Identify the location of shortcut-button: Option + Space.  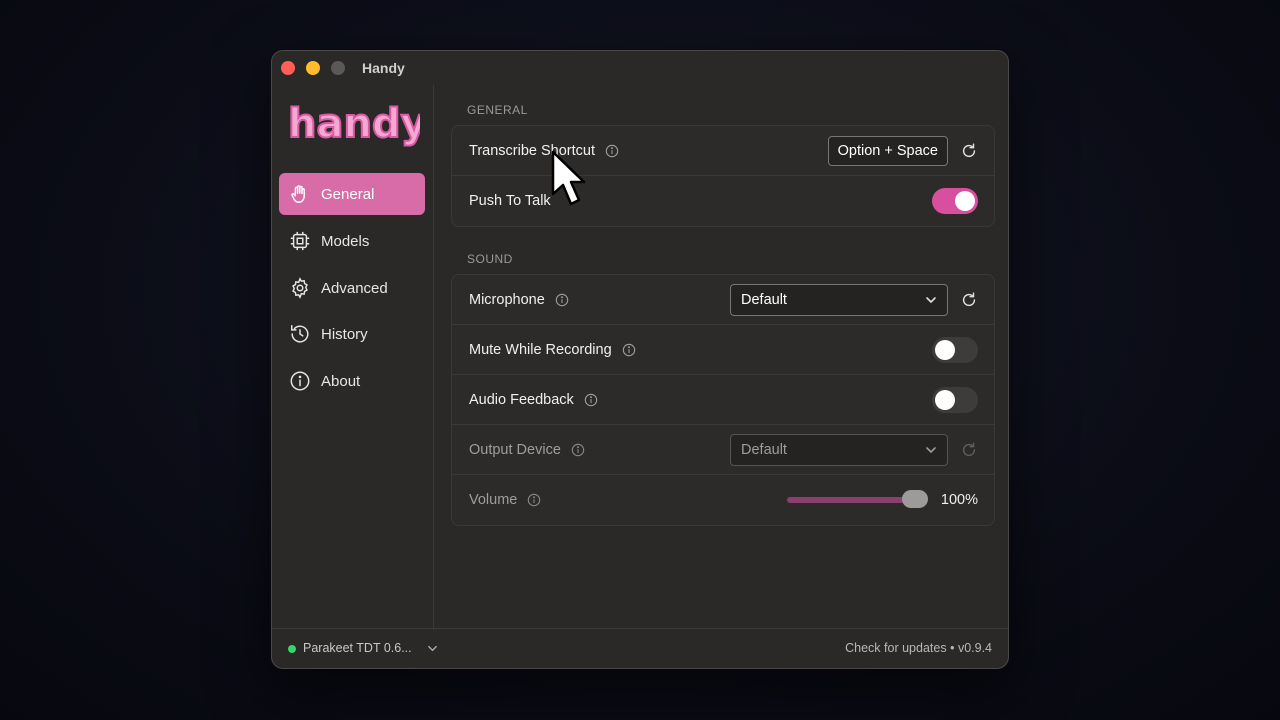
(887, 151).